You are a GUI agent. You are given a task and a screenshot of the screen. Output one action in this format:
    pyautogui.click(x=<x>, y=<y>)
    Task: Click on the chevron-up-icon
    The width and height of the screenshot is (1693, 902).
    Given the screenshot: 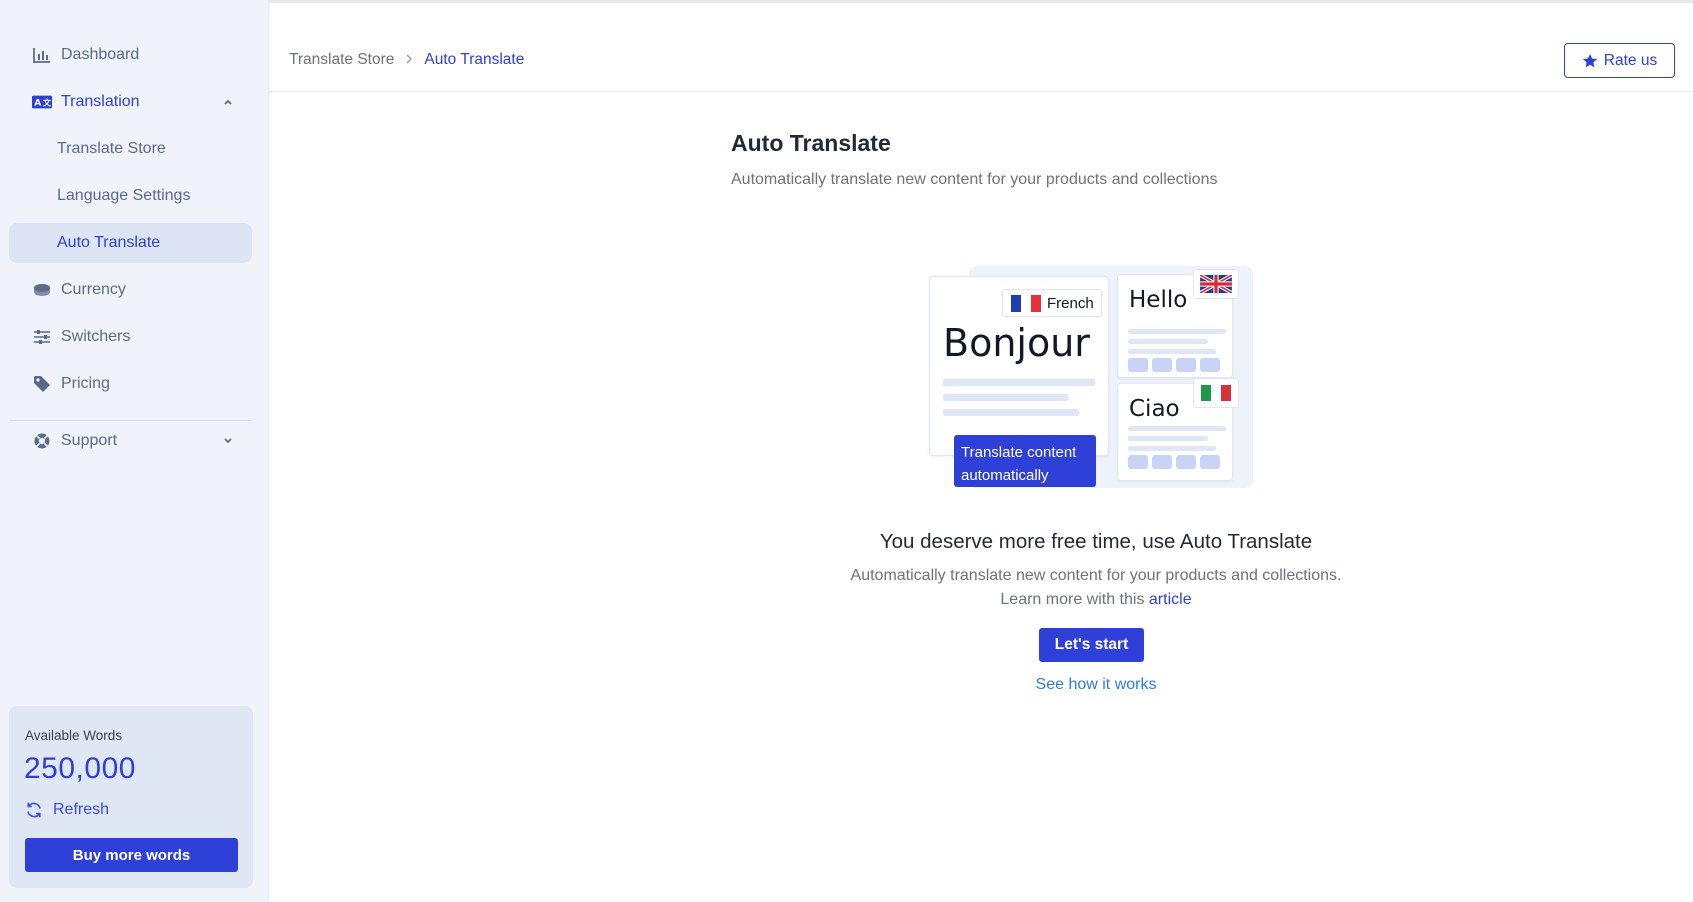 What is the action you would take?
    pyautogui.click(x=228, y=102)
    